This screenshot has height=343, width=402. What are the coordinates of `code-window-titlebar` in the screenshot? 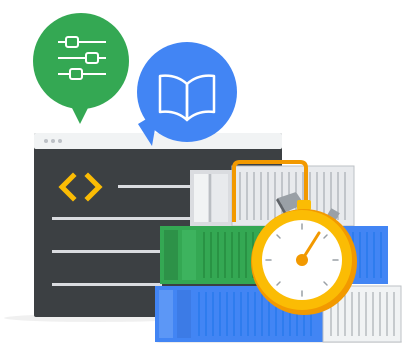 It's located at (158, 141).